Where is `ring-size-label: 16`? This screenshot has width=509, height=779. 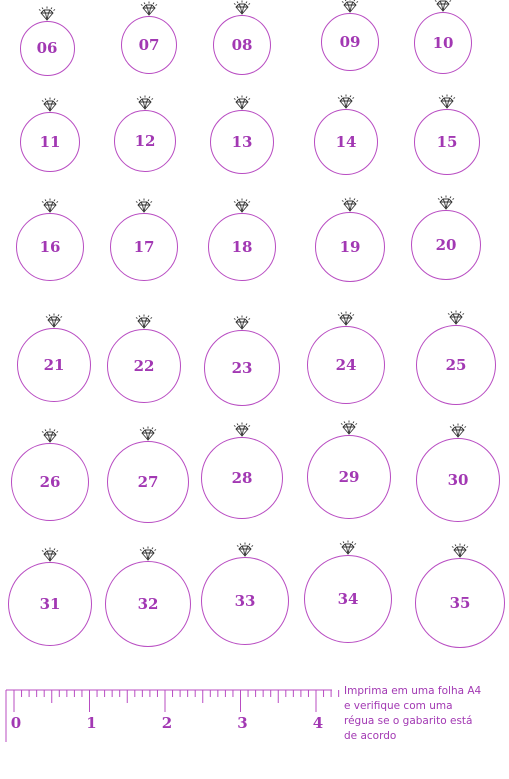 ring-size-label: 16 is located at coordinates (50, 247).